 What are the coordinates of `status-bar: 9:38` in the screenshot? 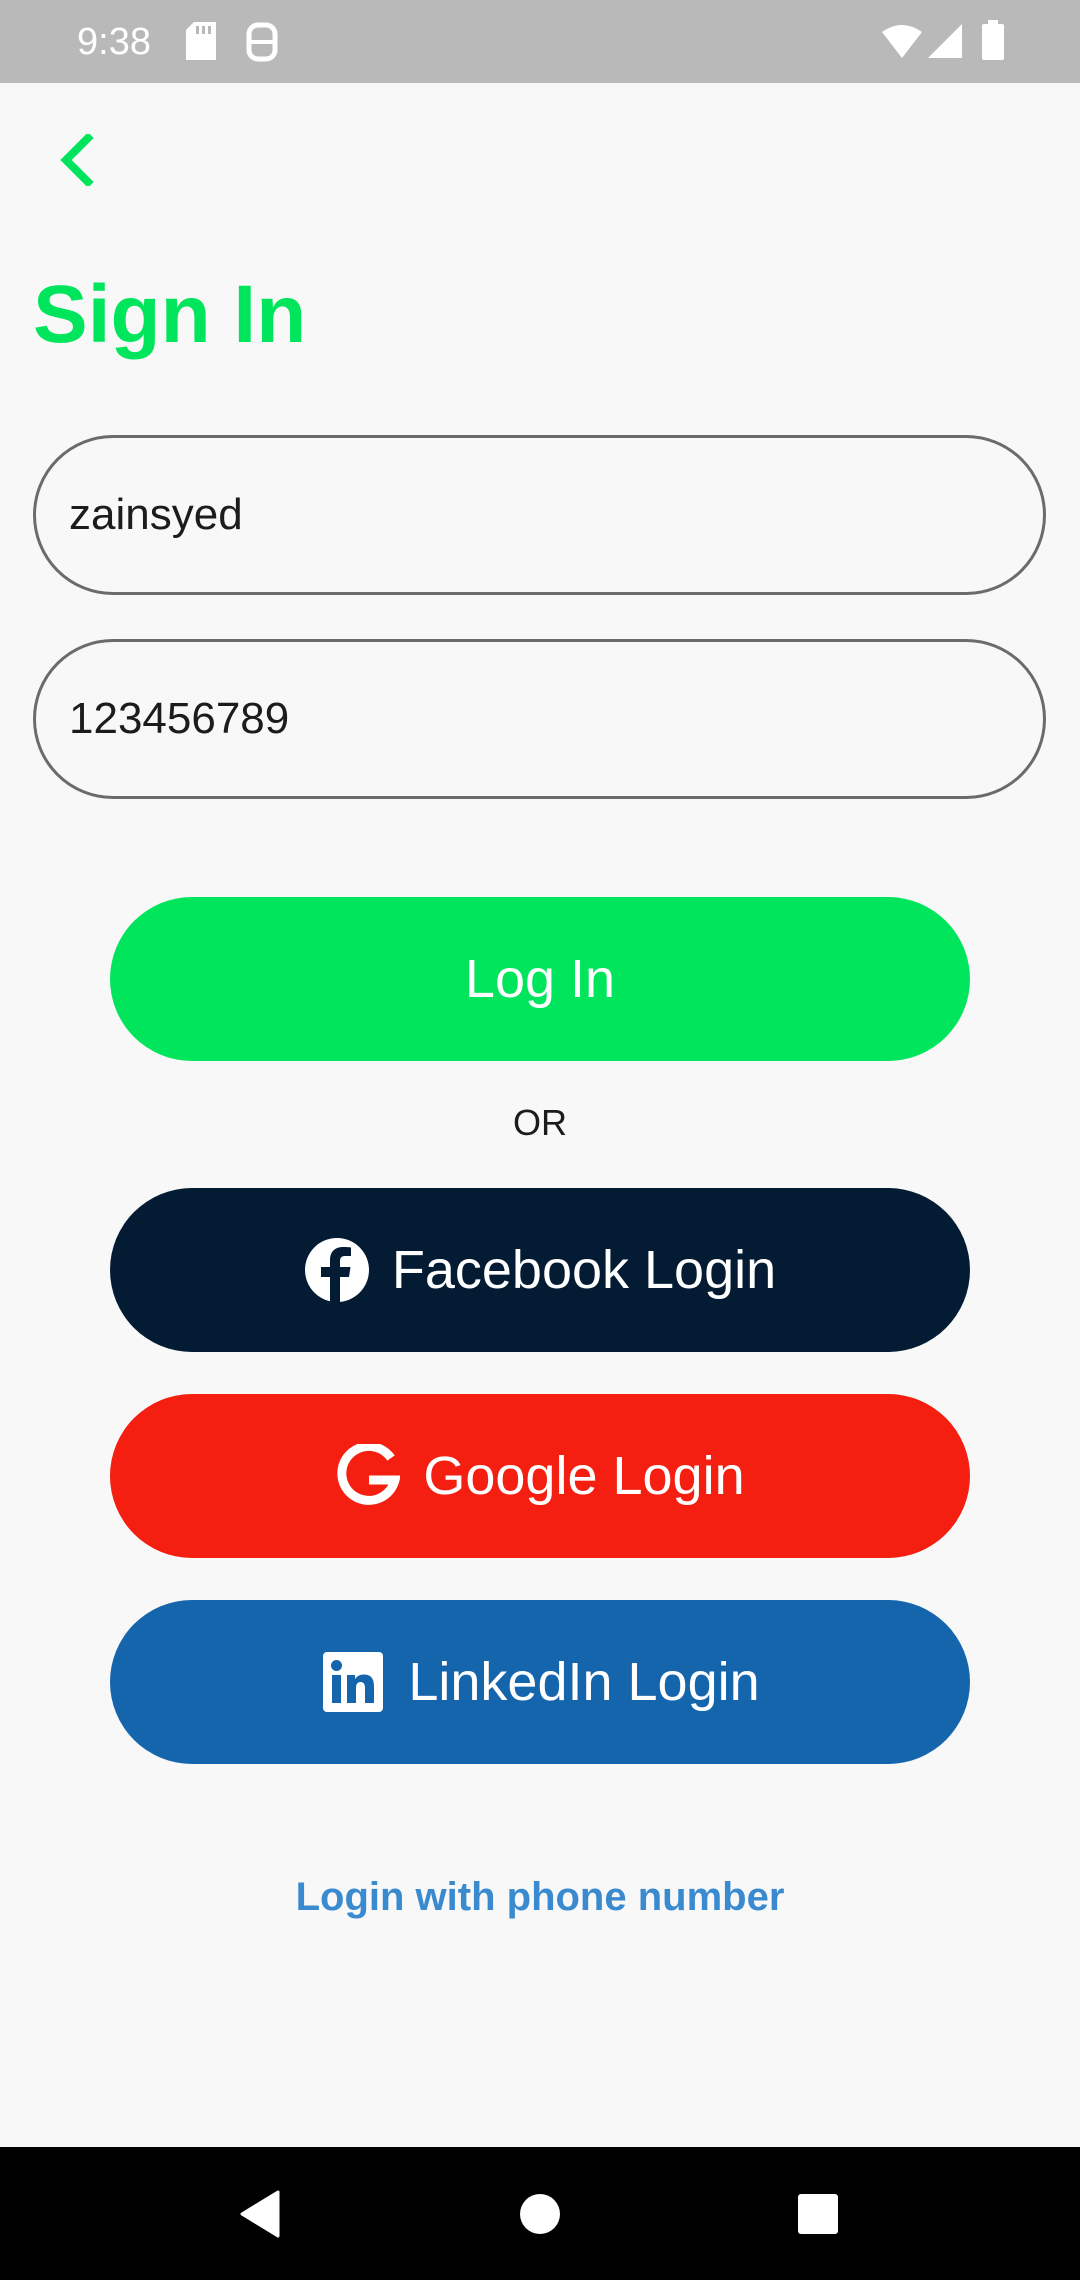 It's located at (540, 41).